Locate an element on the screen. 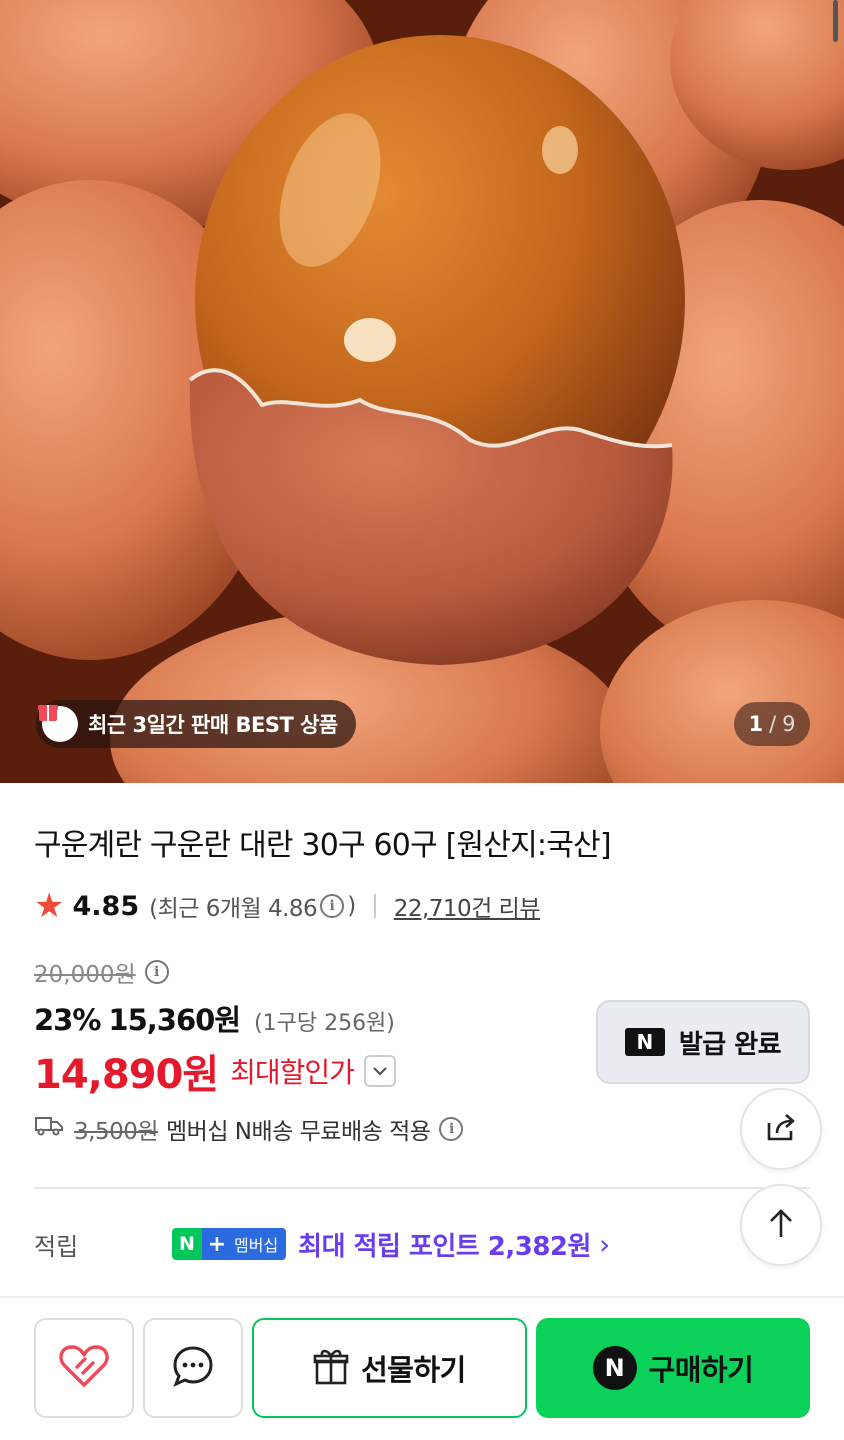 This screenshot has height=1440, width=844. points-row: 적립 N + 멤버십 최대 적립 포인트 2,382원 › is located at coordinates (384, 1244).